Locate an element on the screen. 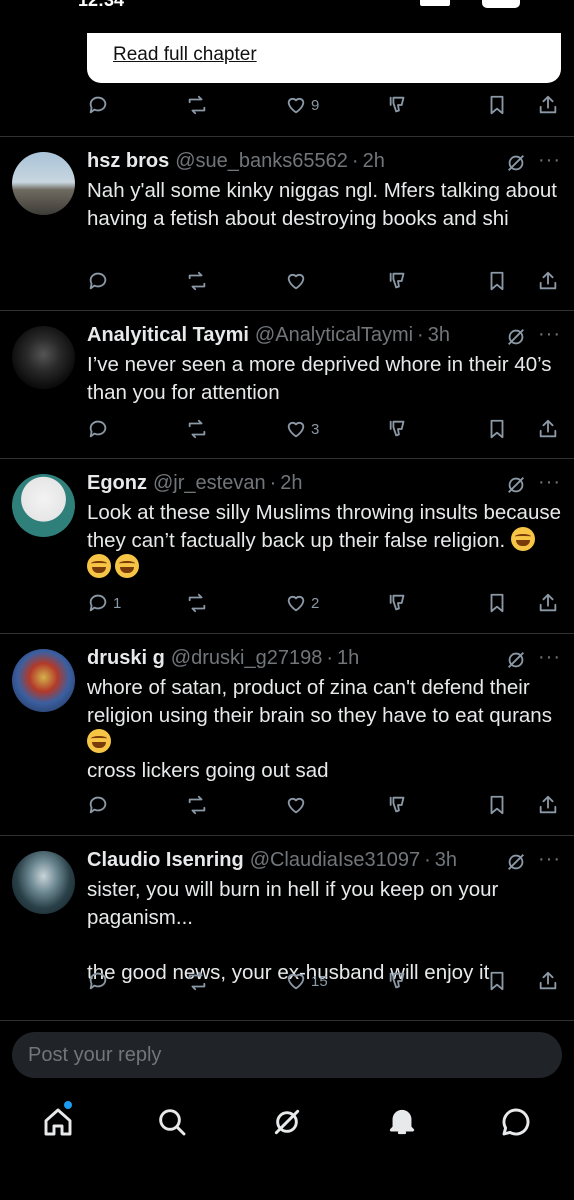 This screenshot has width=574, height=1200. action-row is located at coordinates (324, 805).